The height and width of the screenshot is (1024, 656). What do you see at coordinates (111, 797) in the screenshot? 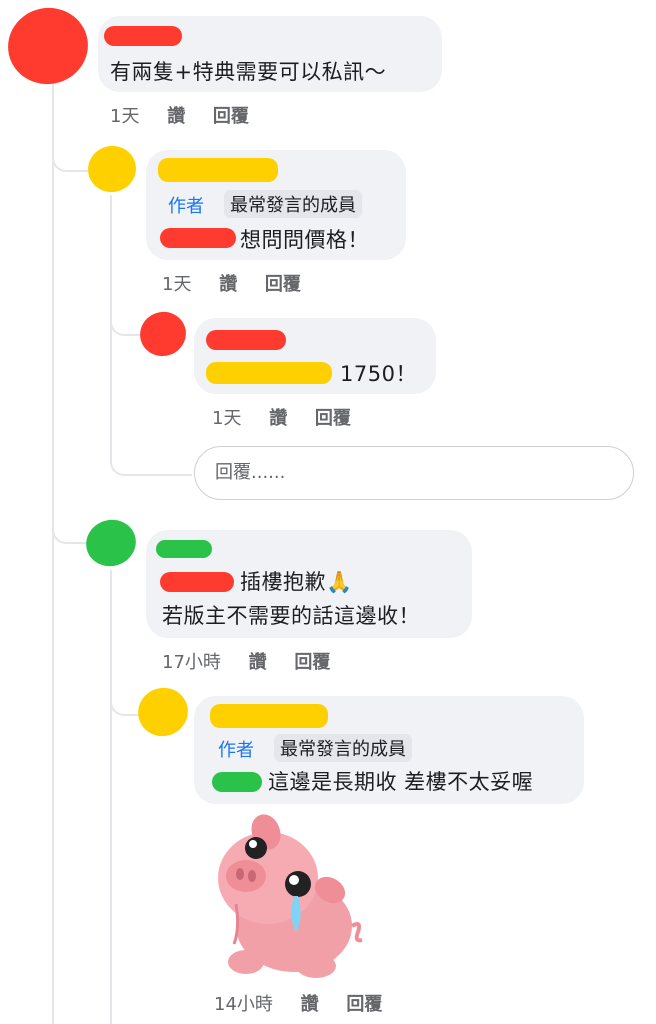
I see `thread-line-sub2` at bounding box center [111, 797].